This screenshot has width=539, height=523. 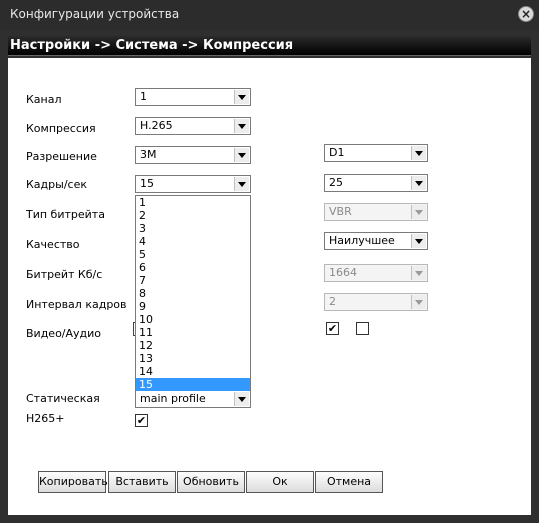 What do you see at coordinates (193, 155) in the screenshot?
I see `resolution-select: 3M` at bounding box center [193, 155].